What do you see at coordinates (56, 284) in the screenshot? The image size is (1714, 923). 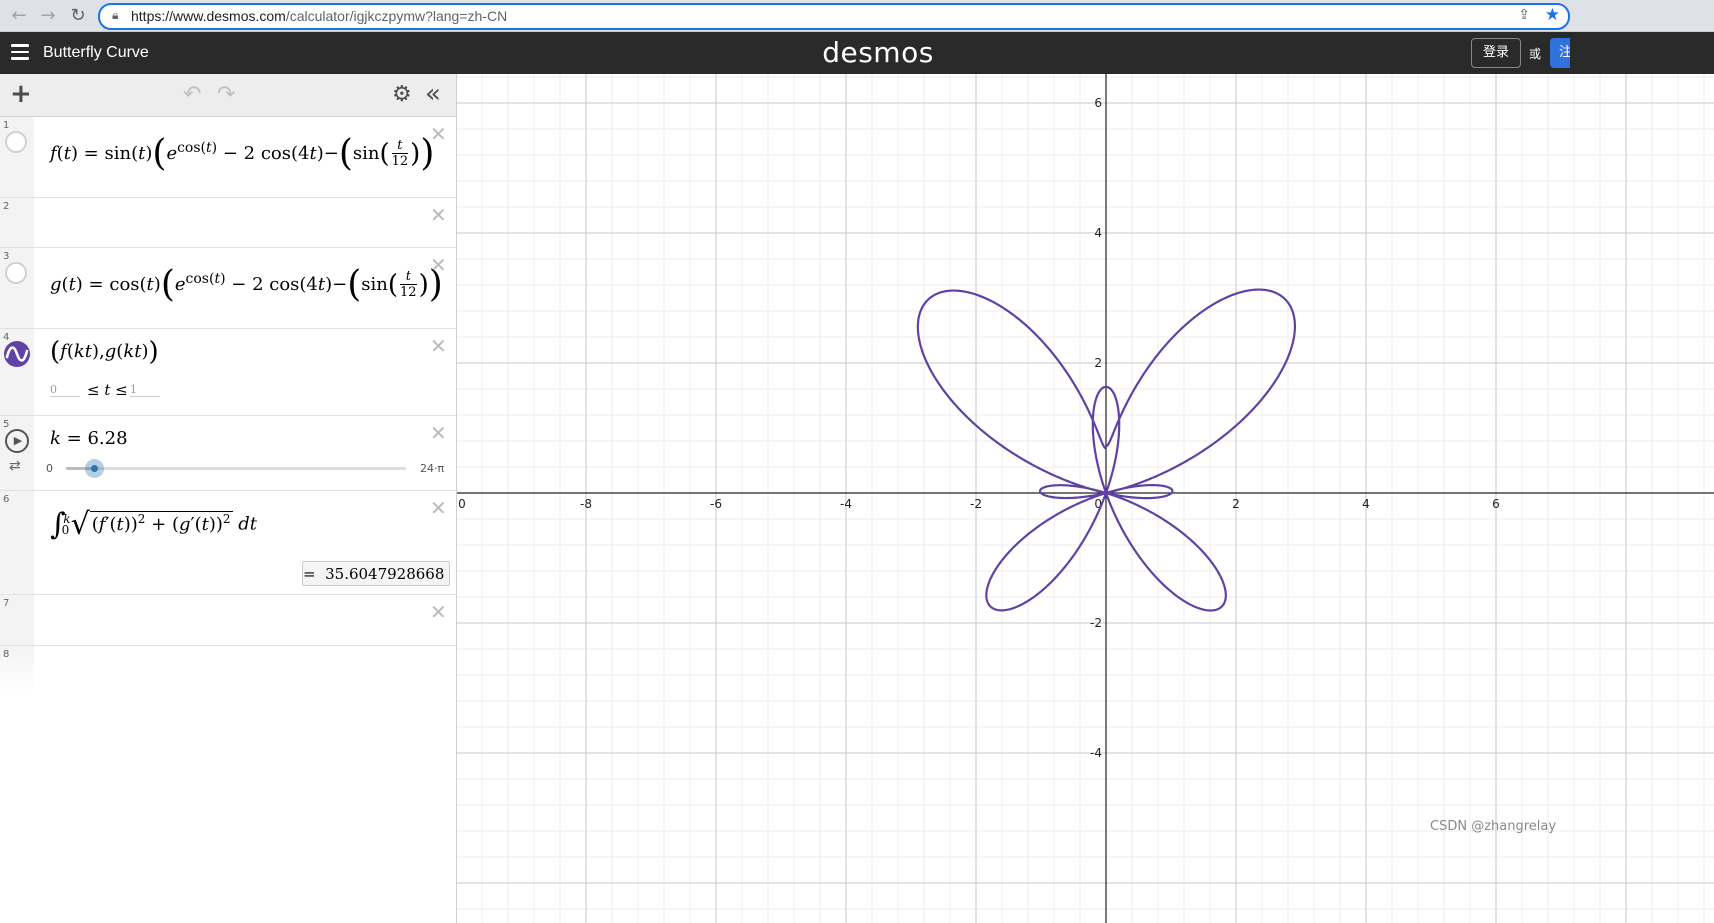 I see `function-name: g` at bounding box center [56, 284].